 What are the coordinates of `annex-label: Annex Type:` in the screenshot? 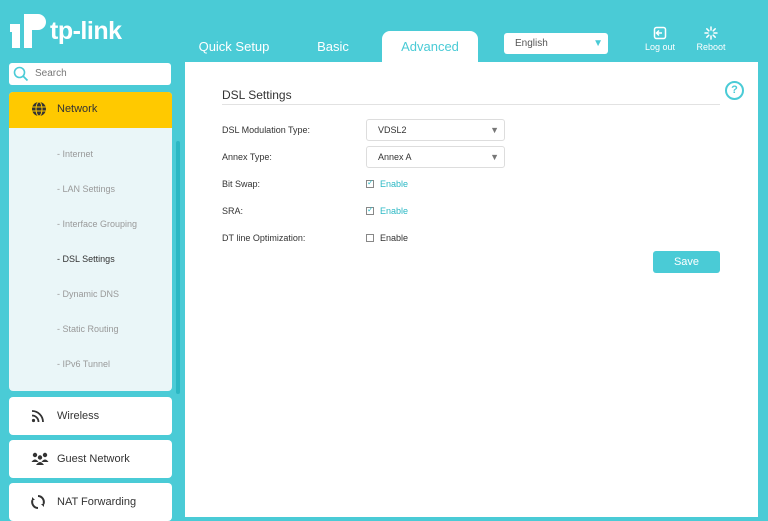 It's located at (247, 157).